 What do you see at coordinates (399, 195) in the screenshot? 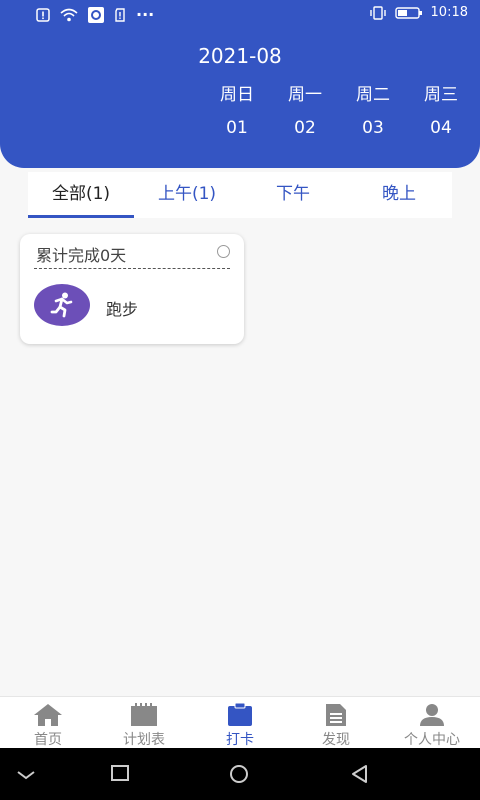
I see `tab-evening: 晚上` at bounding box center [399, 195].